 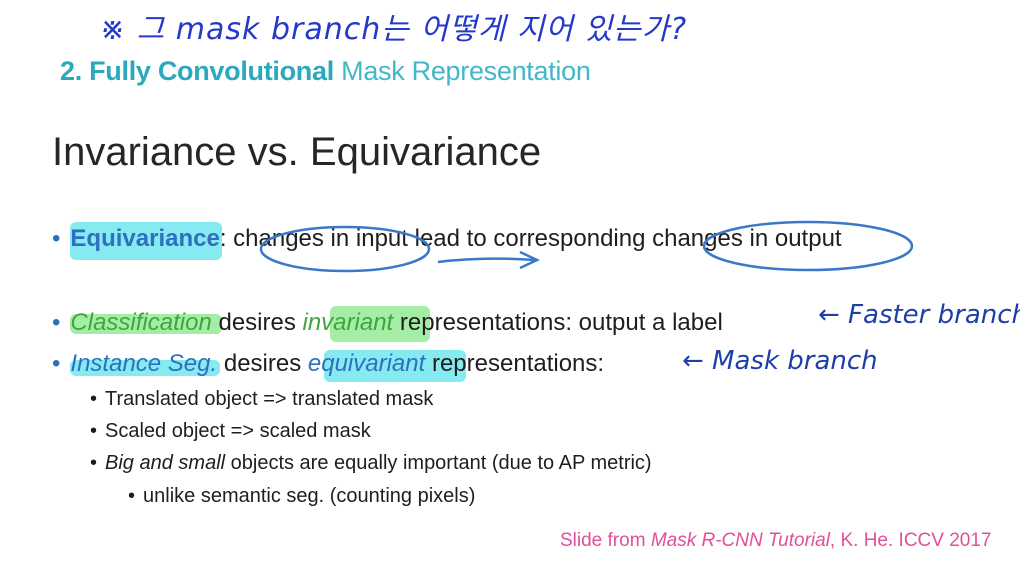 What do you see at coordinates (808, 246) in the screenshot?
I see `ink-circle-output` at bounding box center [808, 246].